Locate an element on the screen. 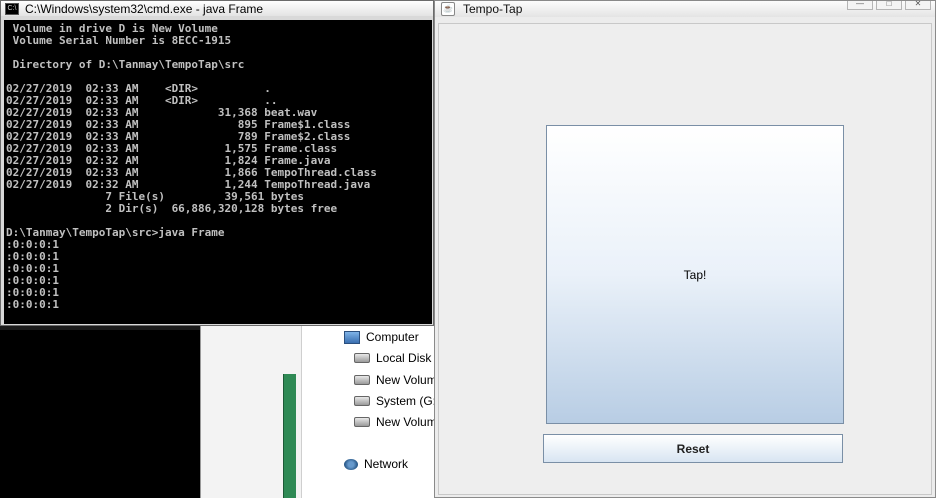 This screenshot has height=498, width=936. minimize-button: — is located at coordinates (860, 5).